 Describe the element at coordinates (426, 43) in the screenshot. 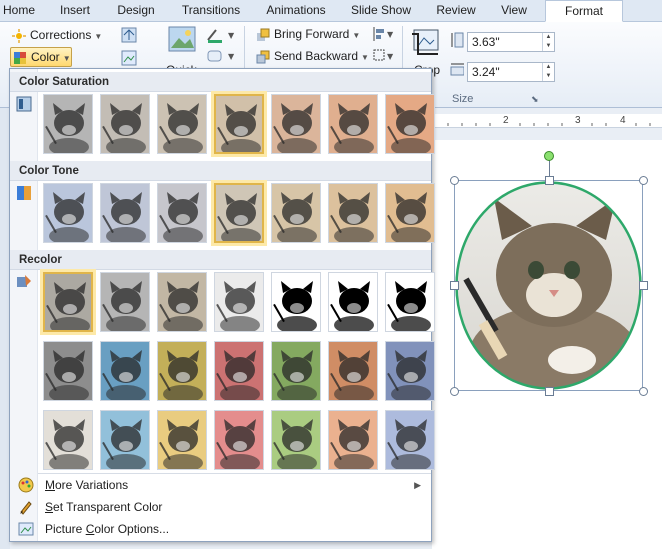

I see `crop-icon` at that location.